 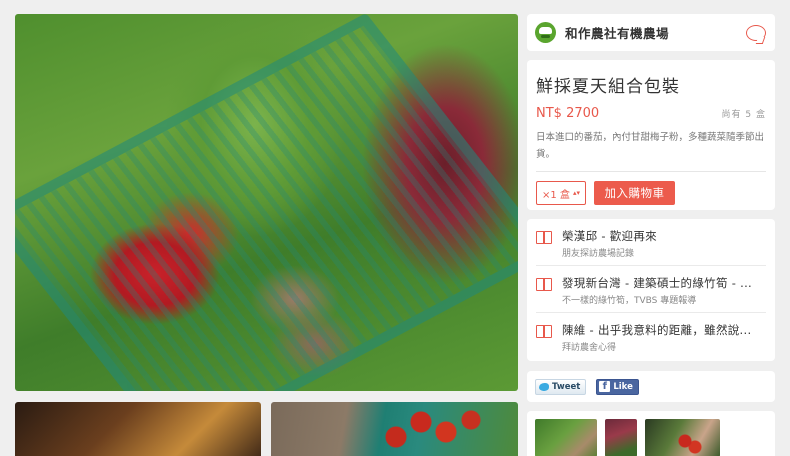 I want to click on article-subtitle: 不一樣的綠竹筍，TVBS 專題報導, so click(x=629, y=301).